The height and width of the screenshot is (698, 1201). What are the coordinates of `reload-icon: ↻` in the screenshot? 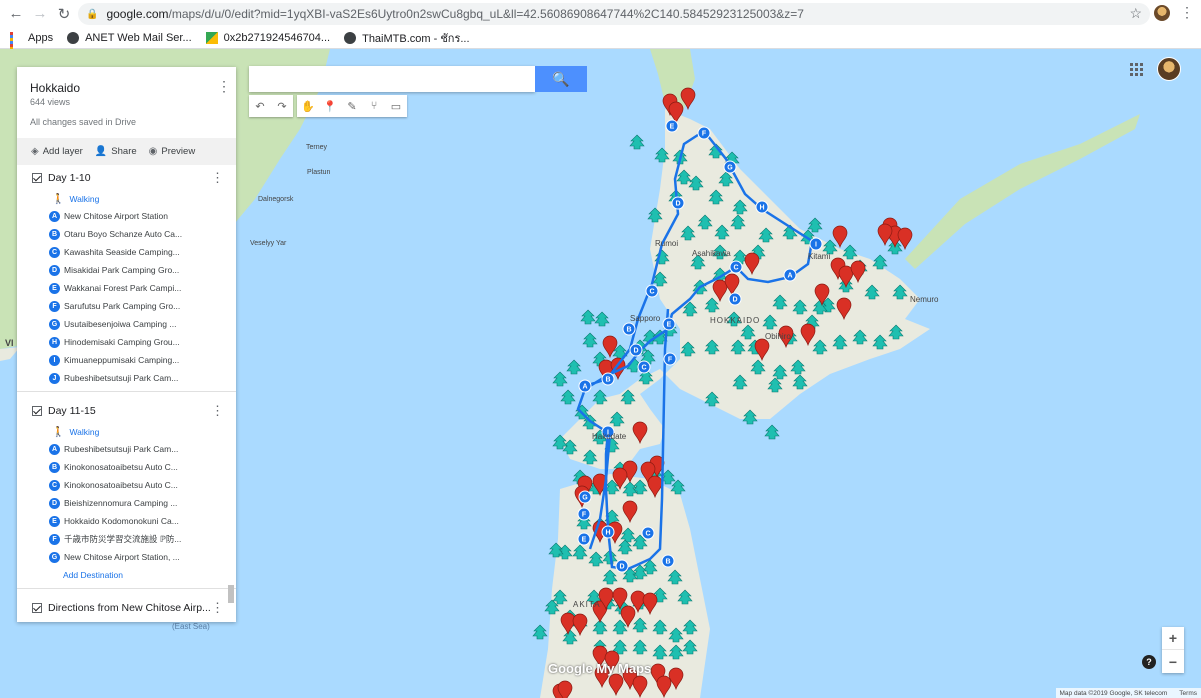 It's located at (64, 14).